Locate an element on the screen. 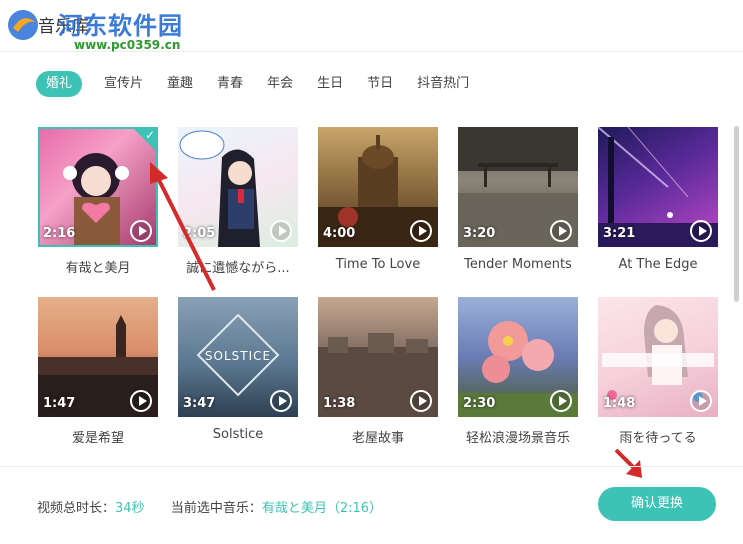 The width and height of the screenshot is (743, 544). track-name: Time To Love is located at coordinates (378, 264).